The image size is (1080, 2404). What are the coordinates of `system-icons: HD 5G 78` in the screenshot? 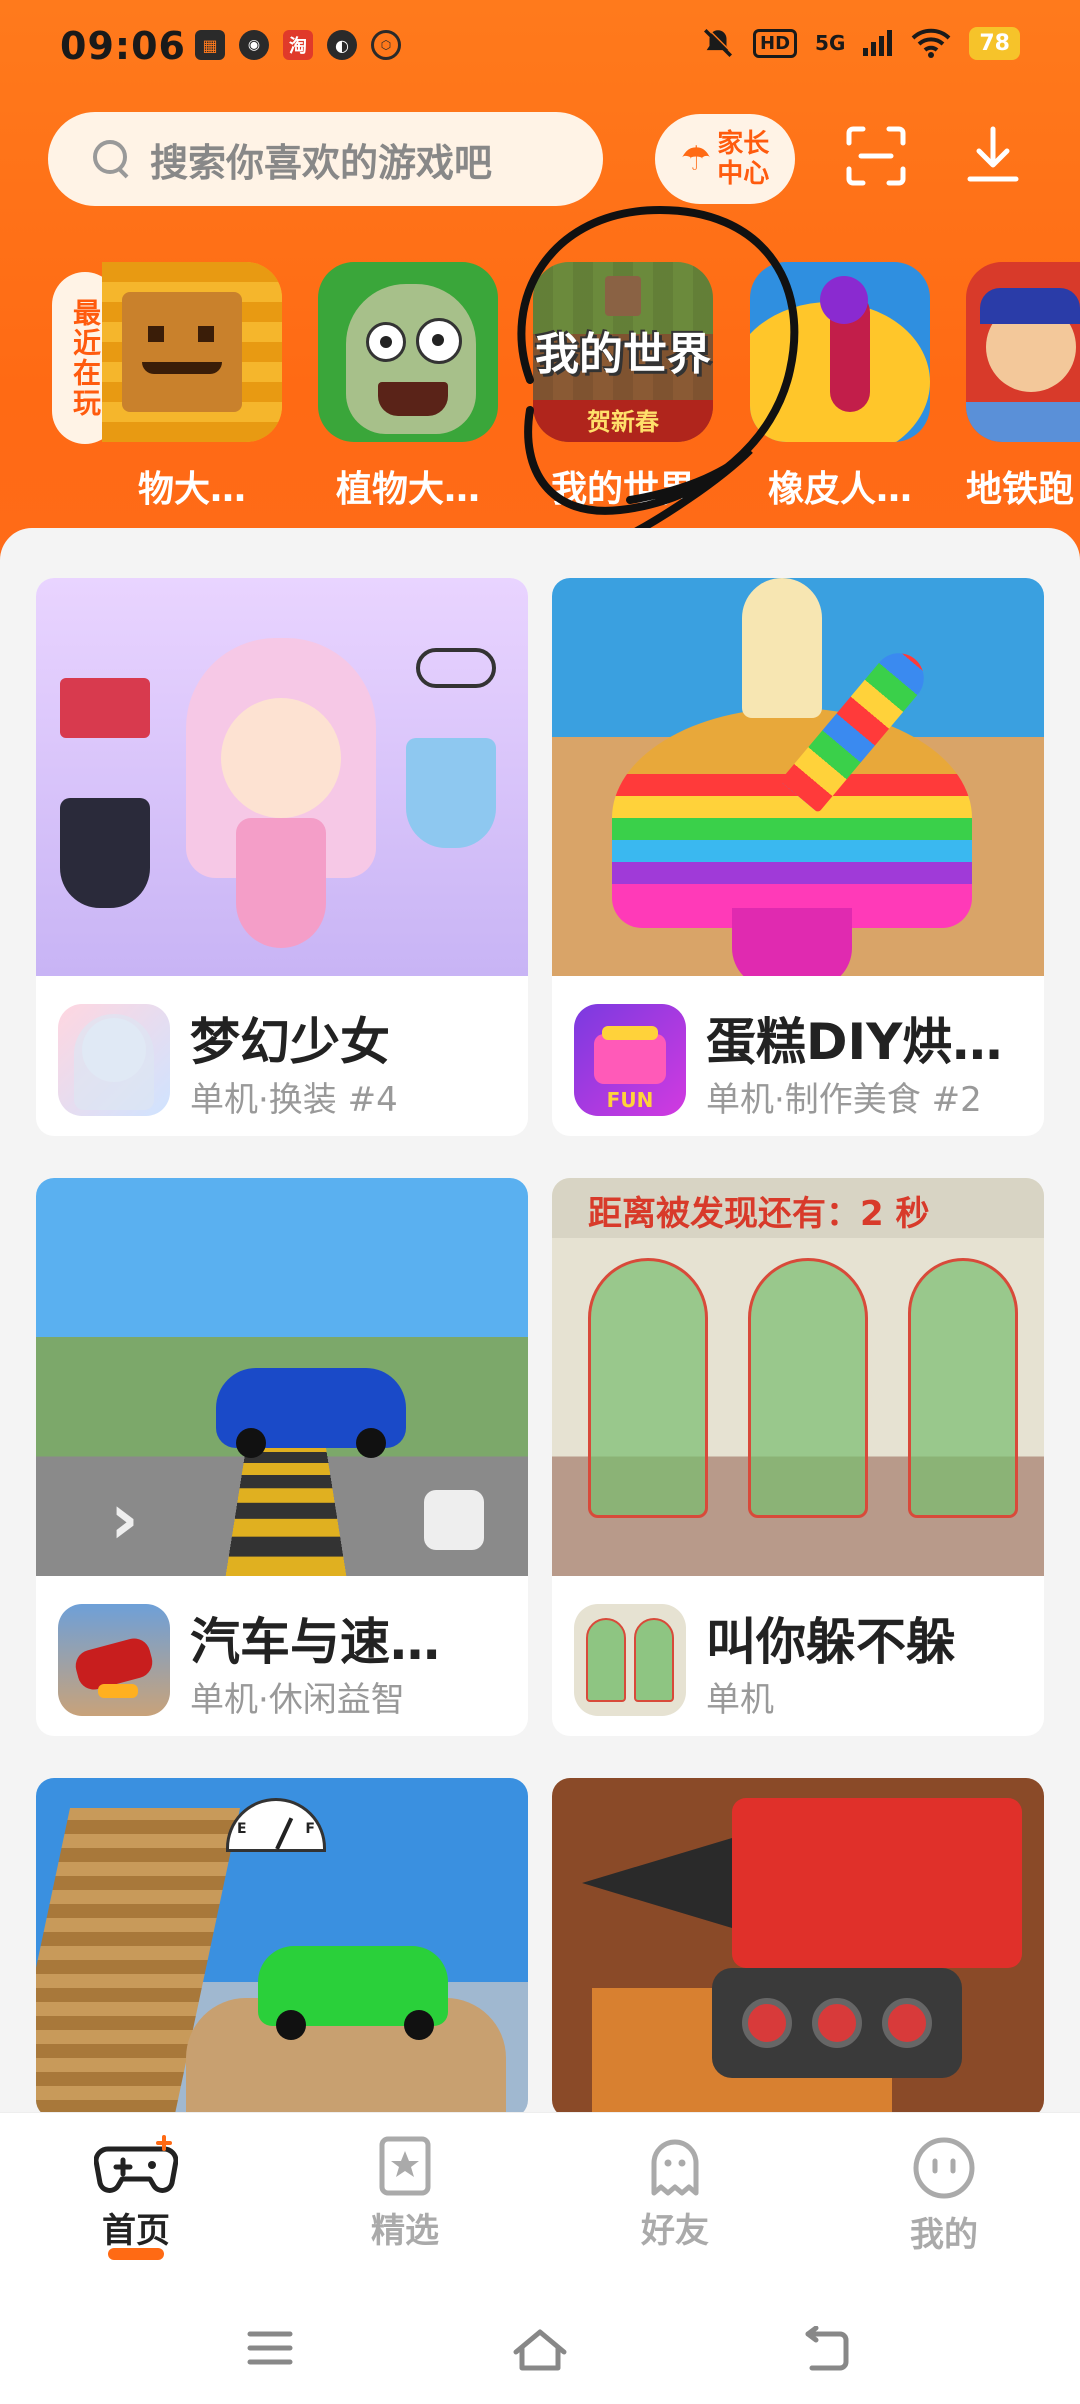 It's located at (860, 43).